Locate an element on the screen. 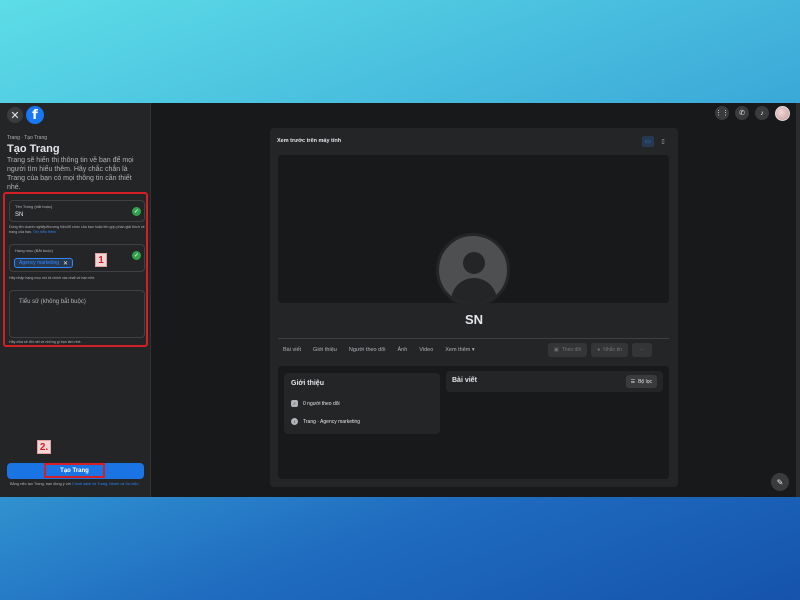 The image size is (800, 600). edit-icon: ✎ is located at coordinates (780, 482).